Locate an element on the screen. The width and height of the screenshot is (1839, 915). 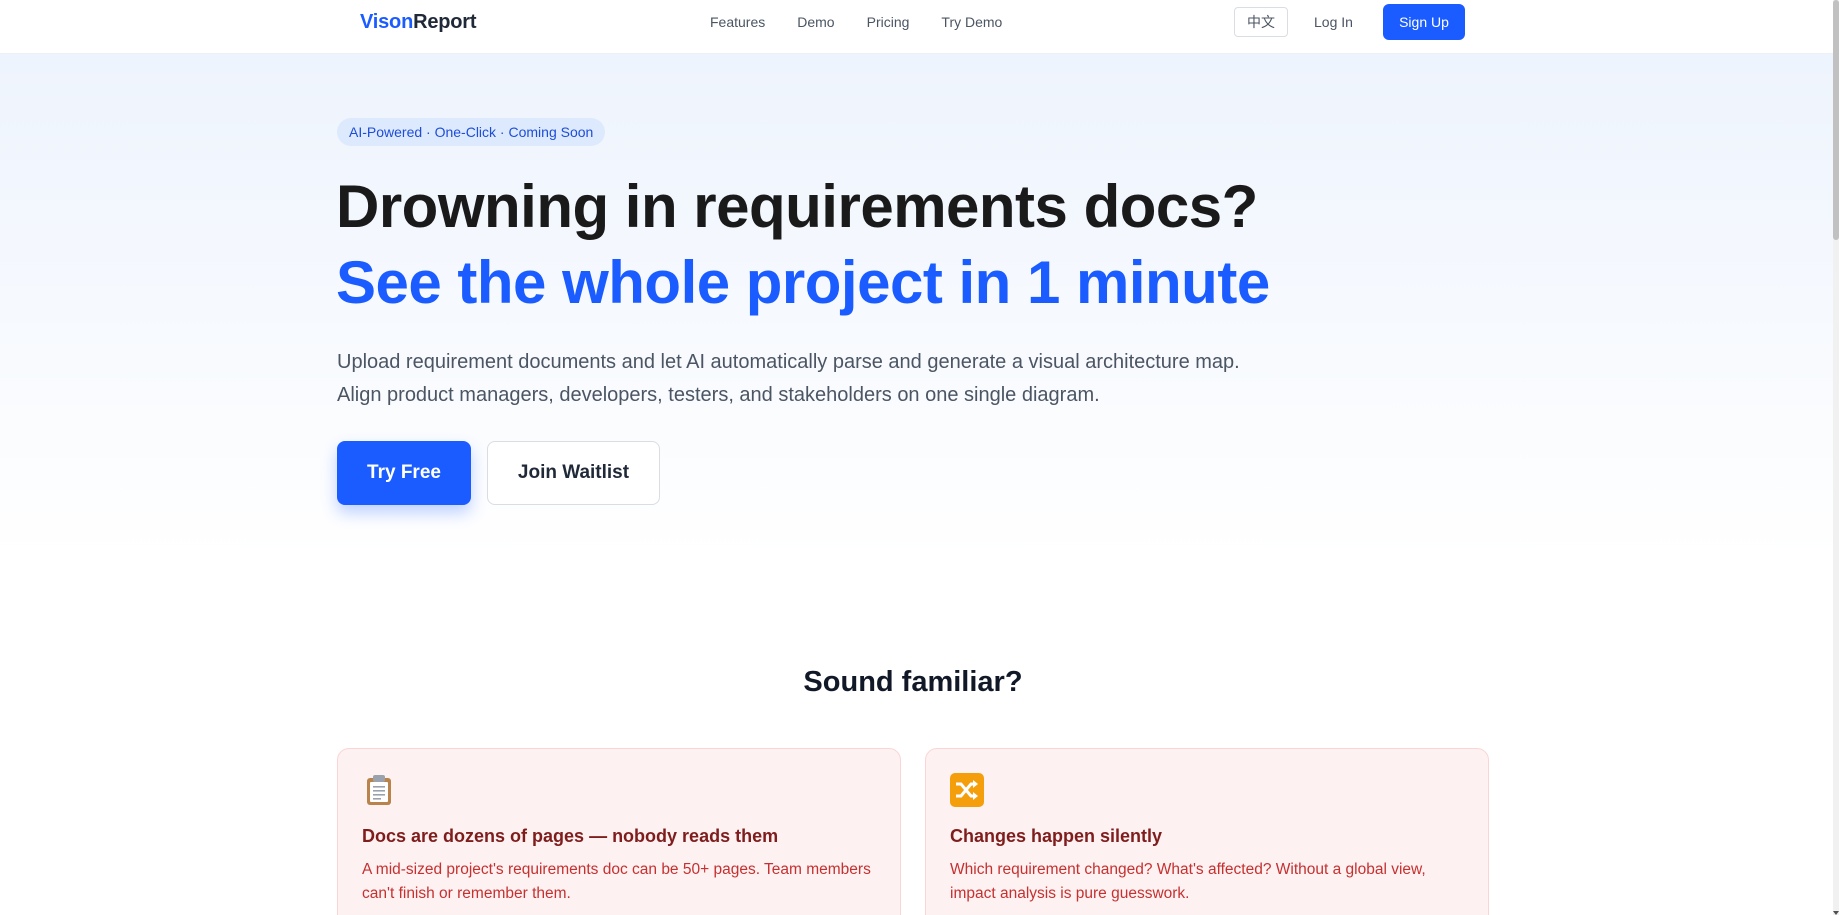
page-scrollbar is located at coordinates (1836, 457).